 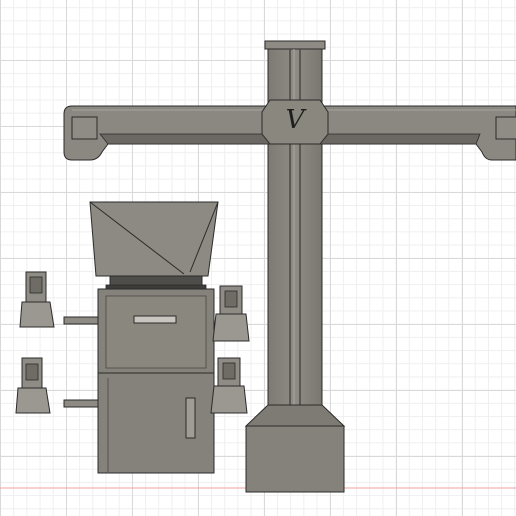 I want to click on base-block, so click(x=295, y=459).